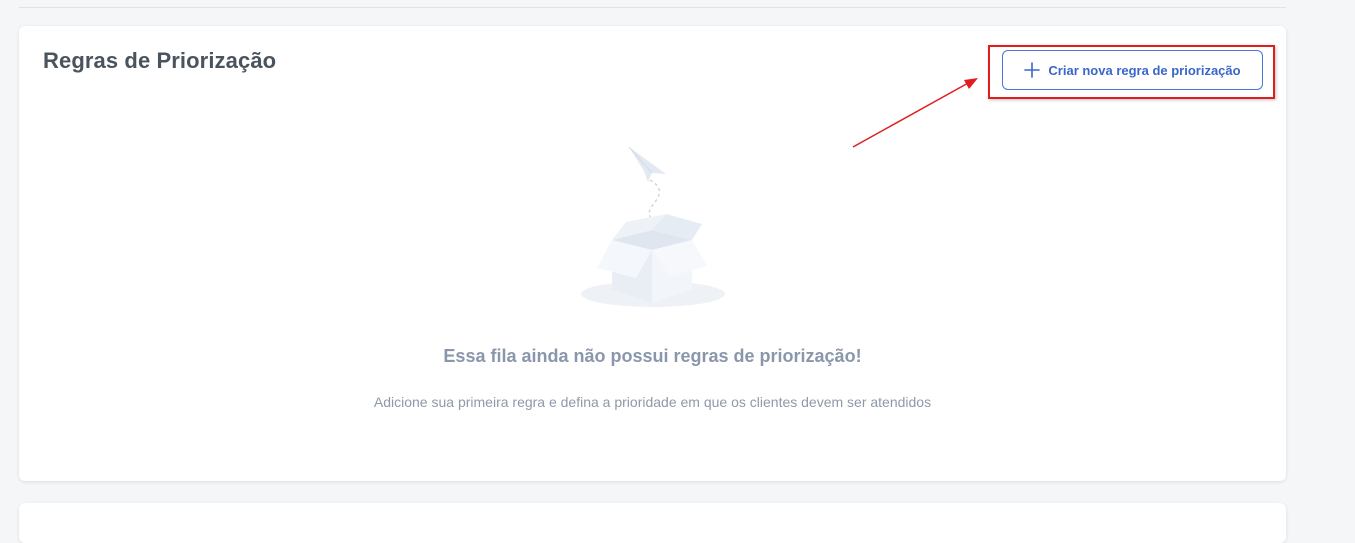 The height and width of the screenshot is (543, 1355). I want to click on empty-box-icon, so click(654, 228).